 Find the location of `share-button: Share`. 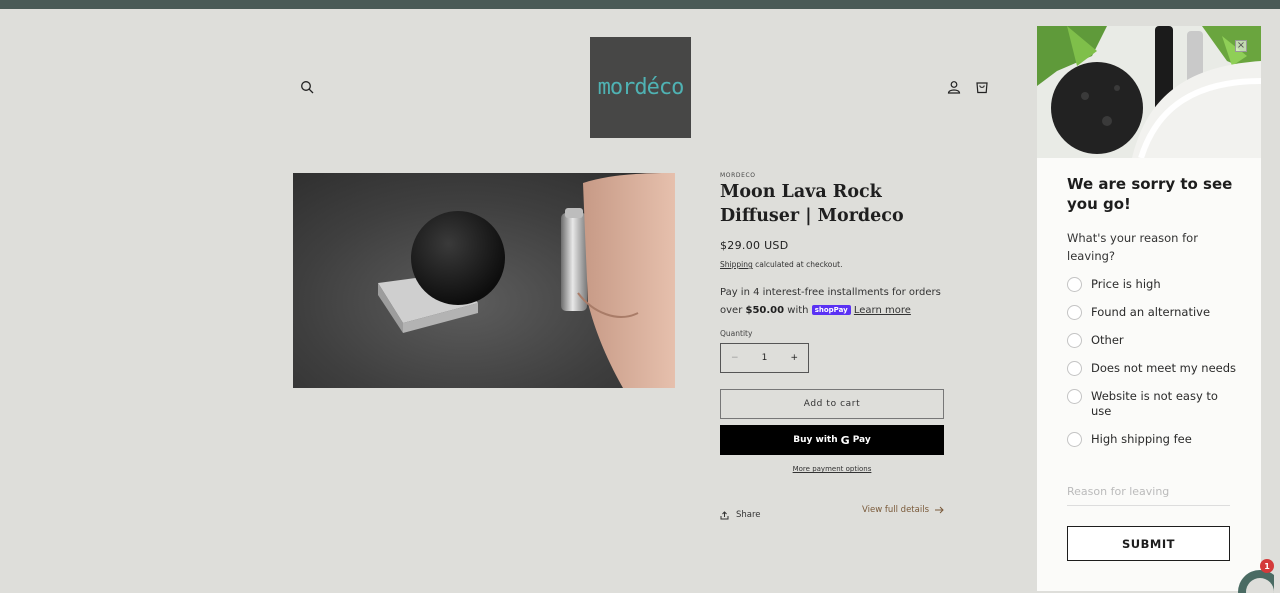

share-button: Share is located at coordinates (740, 515).